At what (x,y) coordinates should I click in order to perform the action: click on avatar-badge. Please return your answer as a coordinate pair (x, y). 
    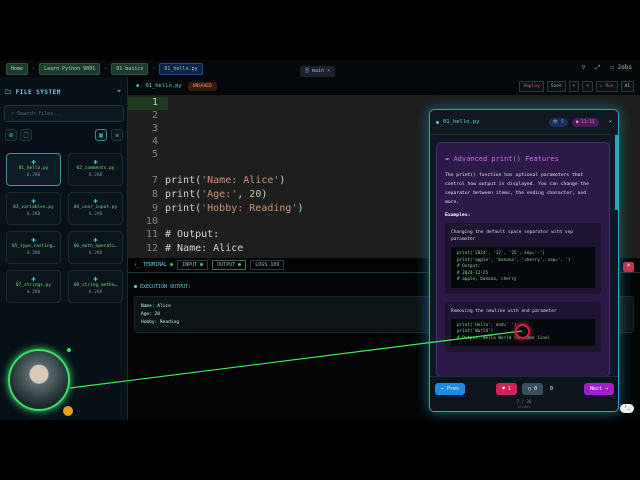
    Looking at the image, I should click on (68, 411).